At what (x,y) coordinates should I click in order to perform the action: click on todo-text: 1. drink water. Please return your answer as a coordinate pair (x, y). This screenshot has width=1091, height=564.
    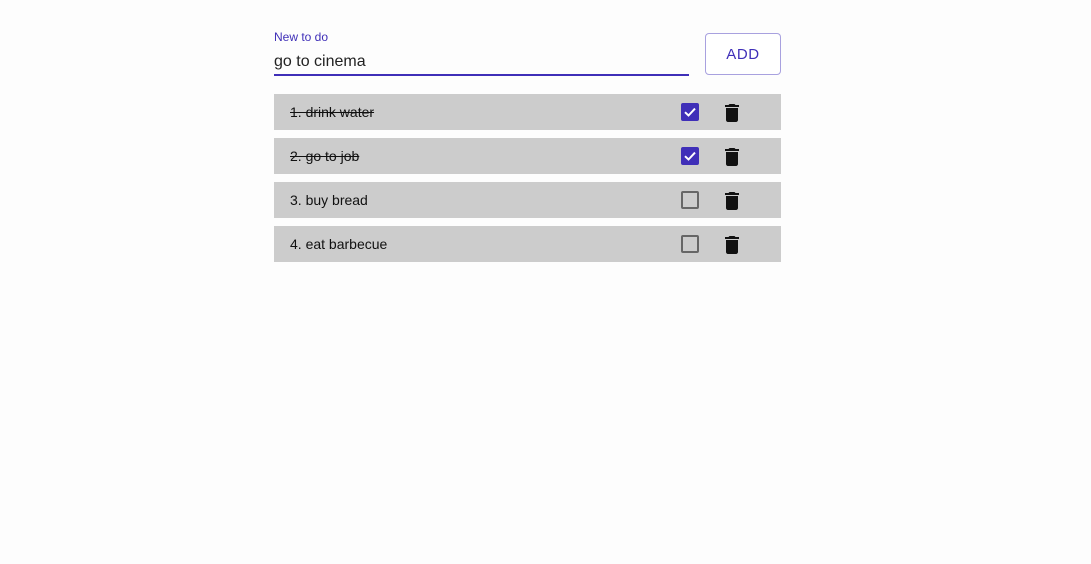
    Looking at the image, I should click on (332, 112).